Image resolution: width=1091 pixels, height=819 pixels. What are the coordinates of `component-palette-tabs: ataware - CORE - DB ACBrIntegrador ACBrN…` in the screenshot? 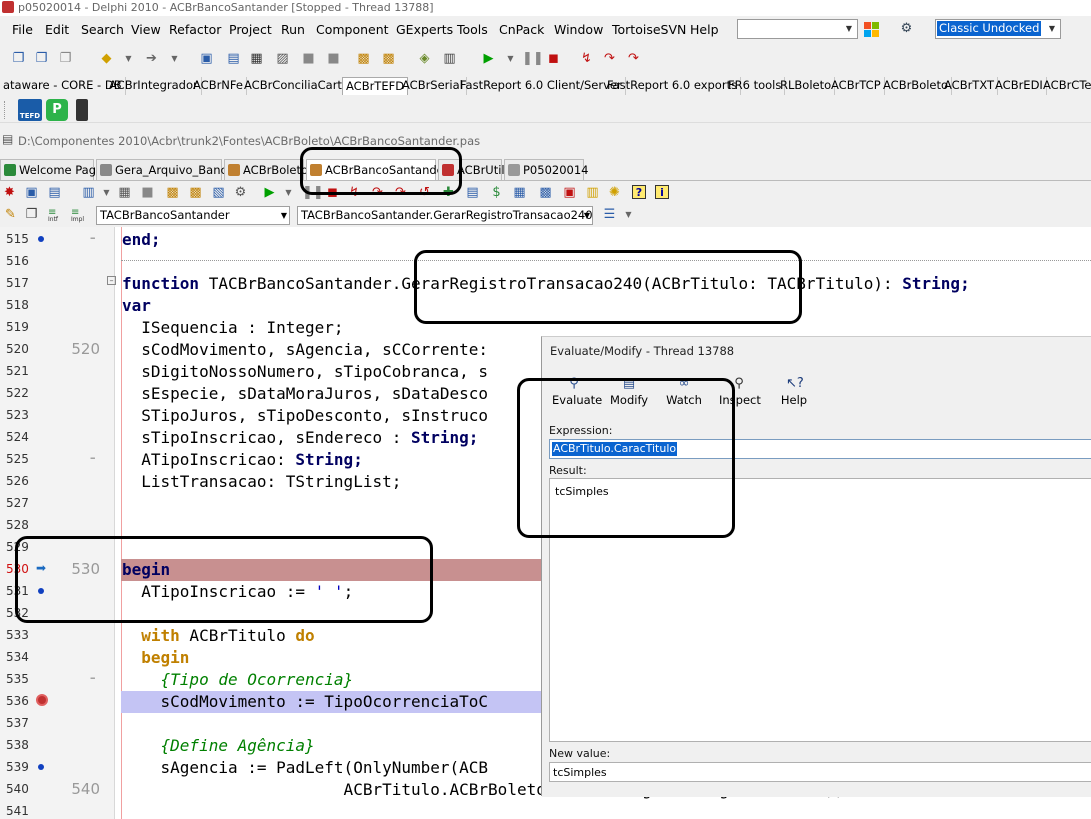 It's located at (545, 86).